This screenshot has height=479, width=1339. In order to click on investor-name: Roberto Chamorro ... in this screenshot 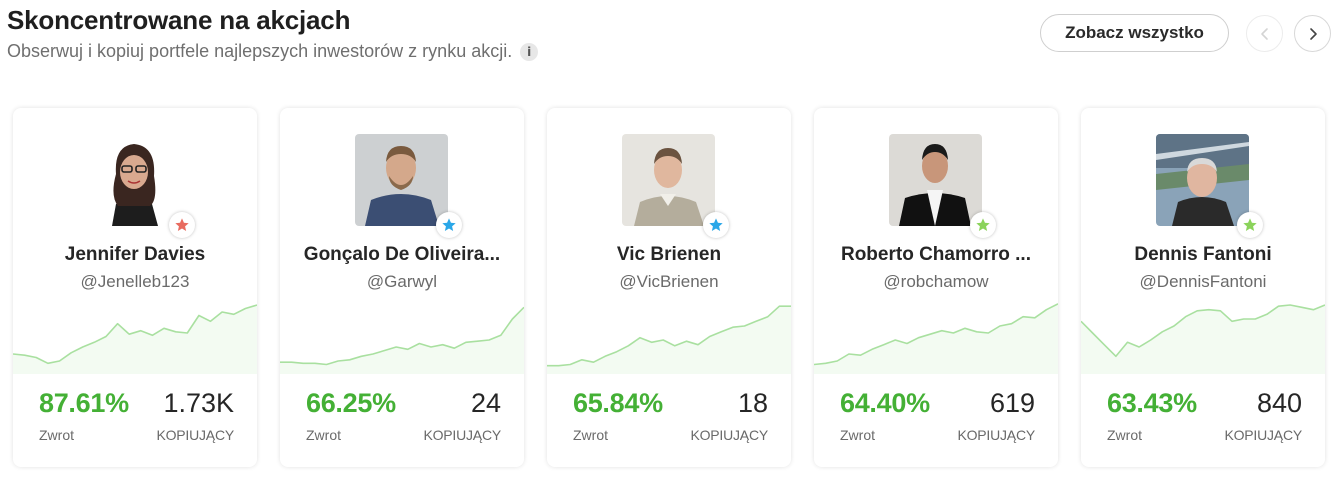, I will do `click(935, 254)`.